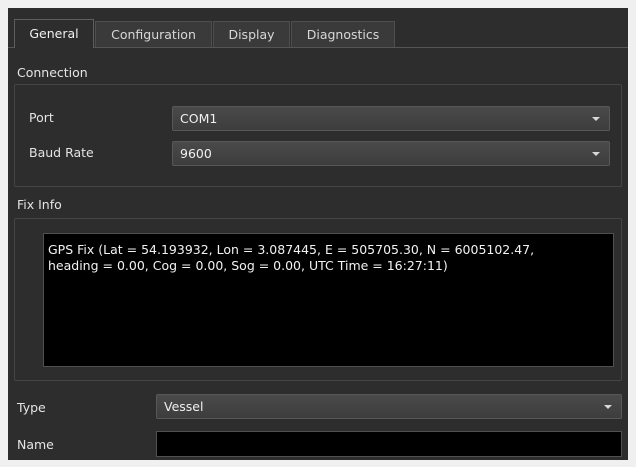  I want to click on baud-rate-label: Baud Rate, so click(61, 152).